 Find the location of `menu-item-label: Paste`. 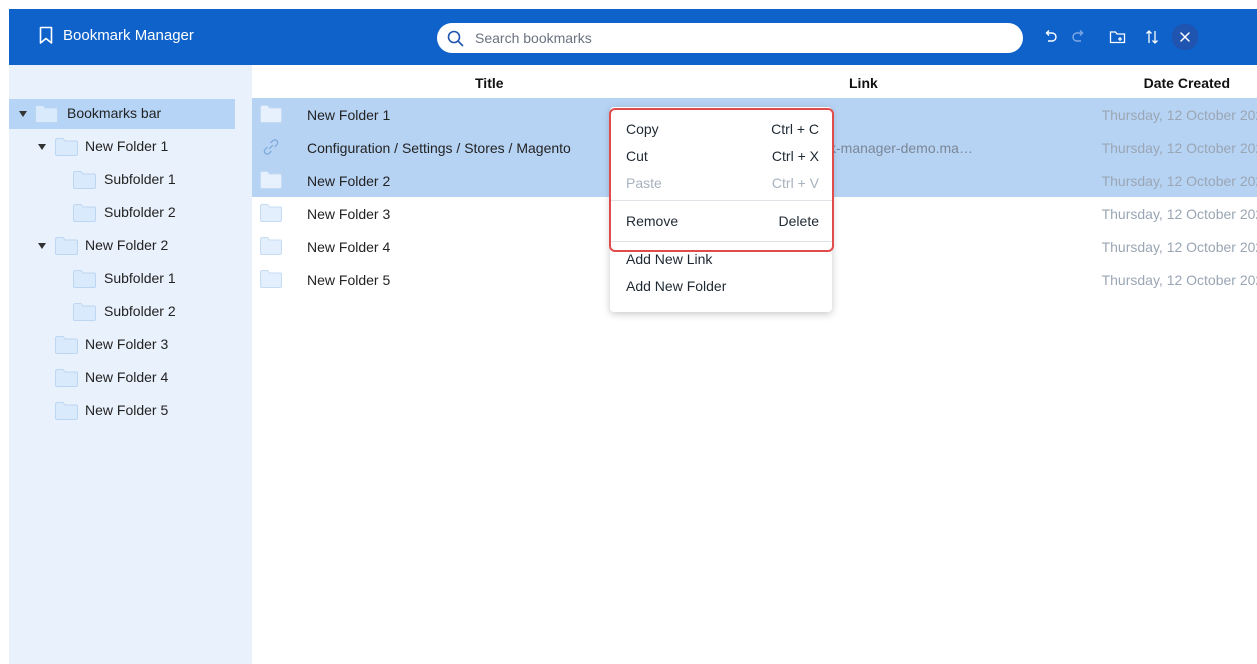

menu-item-label: Paste is located at coordinates (644, 183).